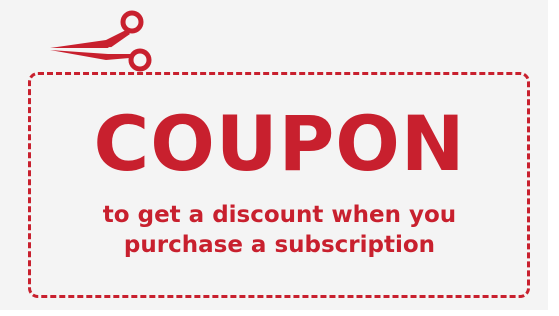 The image size is (559, 316). I want to click on scissors-icon, so click(101, 41).